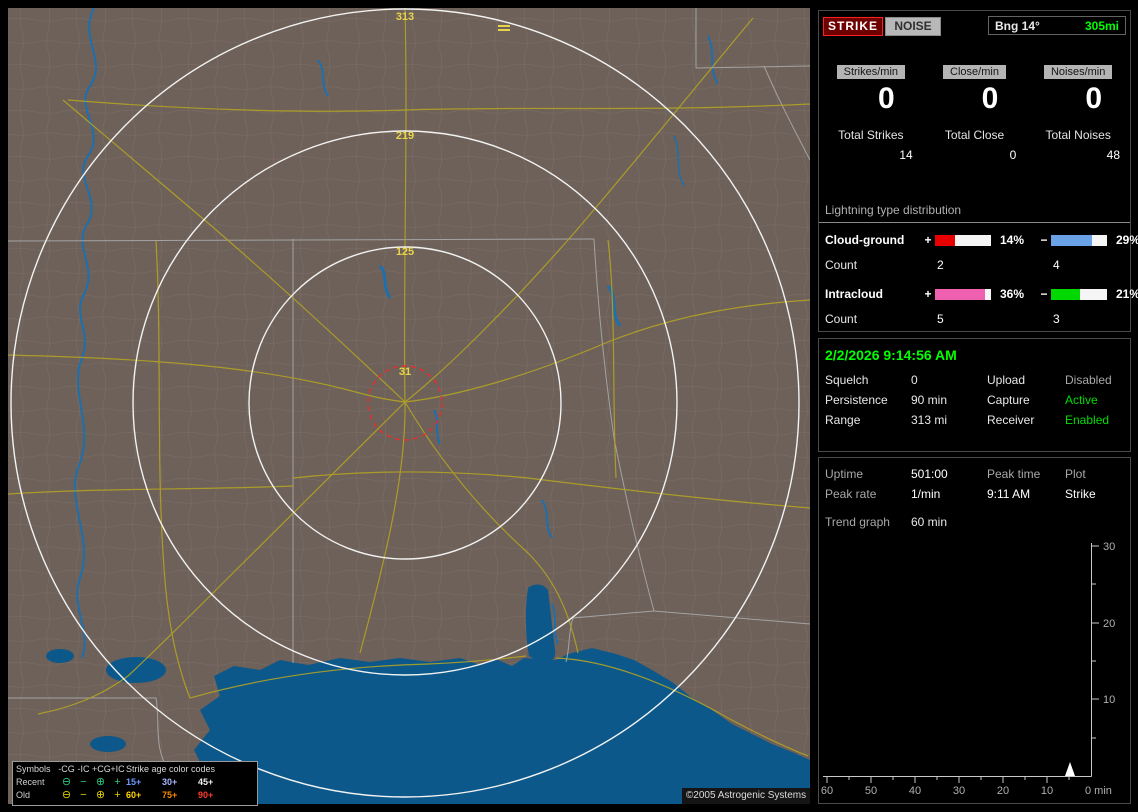  I want to click on datetime-display: 2/2/2026 9:14:56 AM, so click(891, 355).